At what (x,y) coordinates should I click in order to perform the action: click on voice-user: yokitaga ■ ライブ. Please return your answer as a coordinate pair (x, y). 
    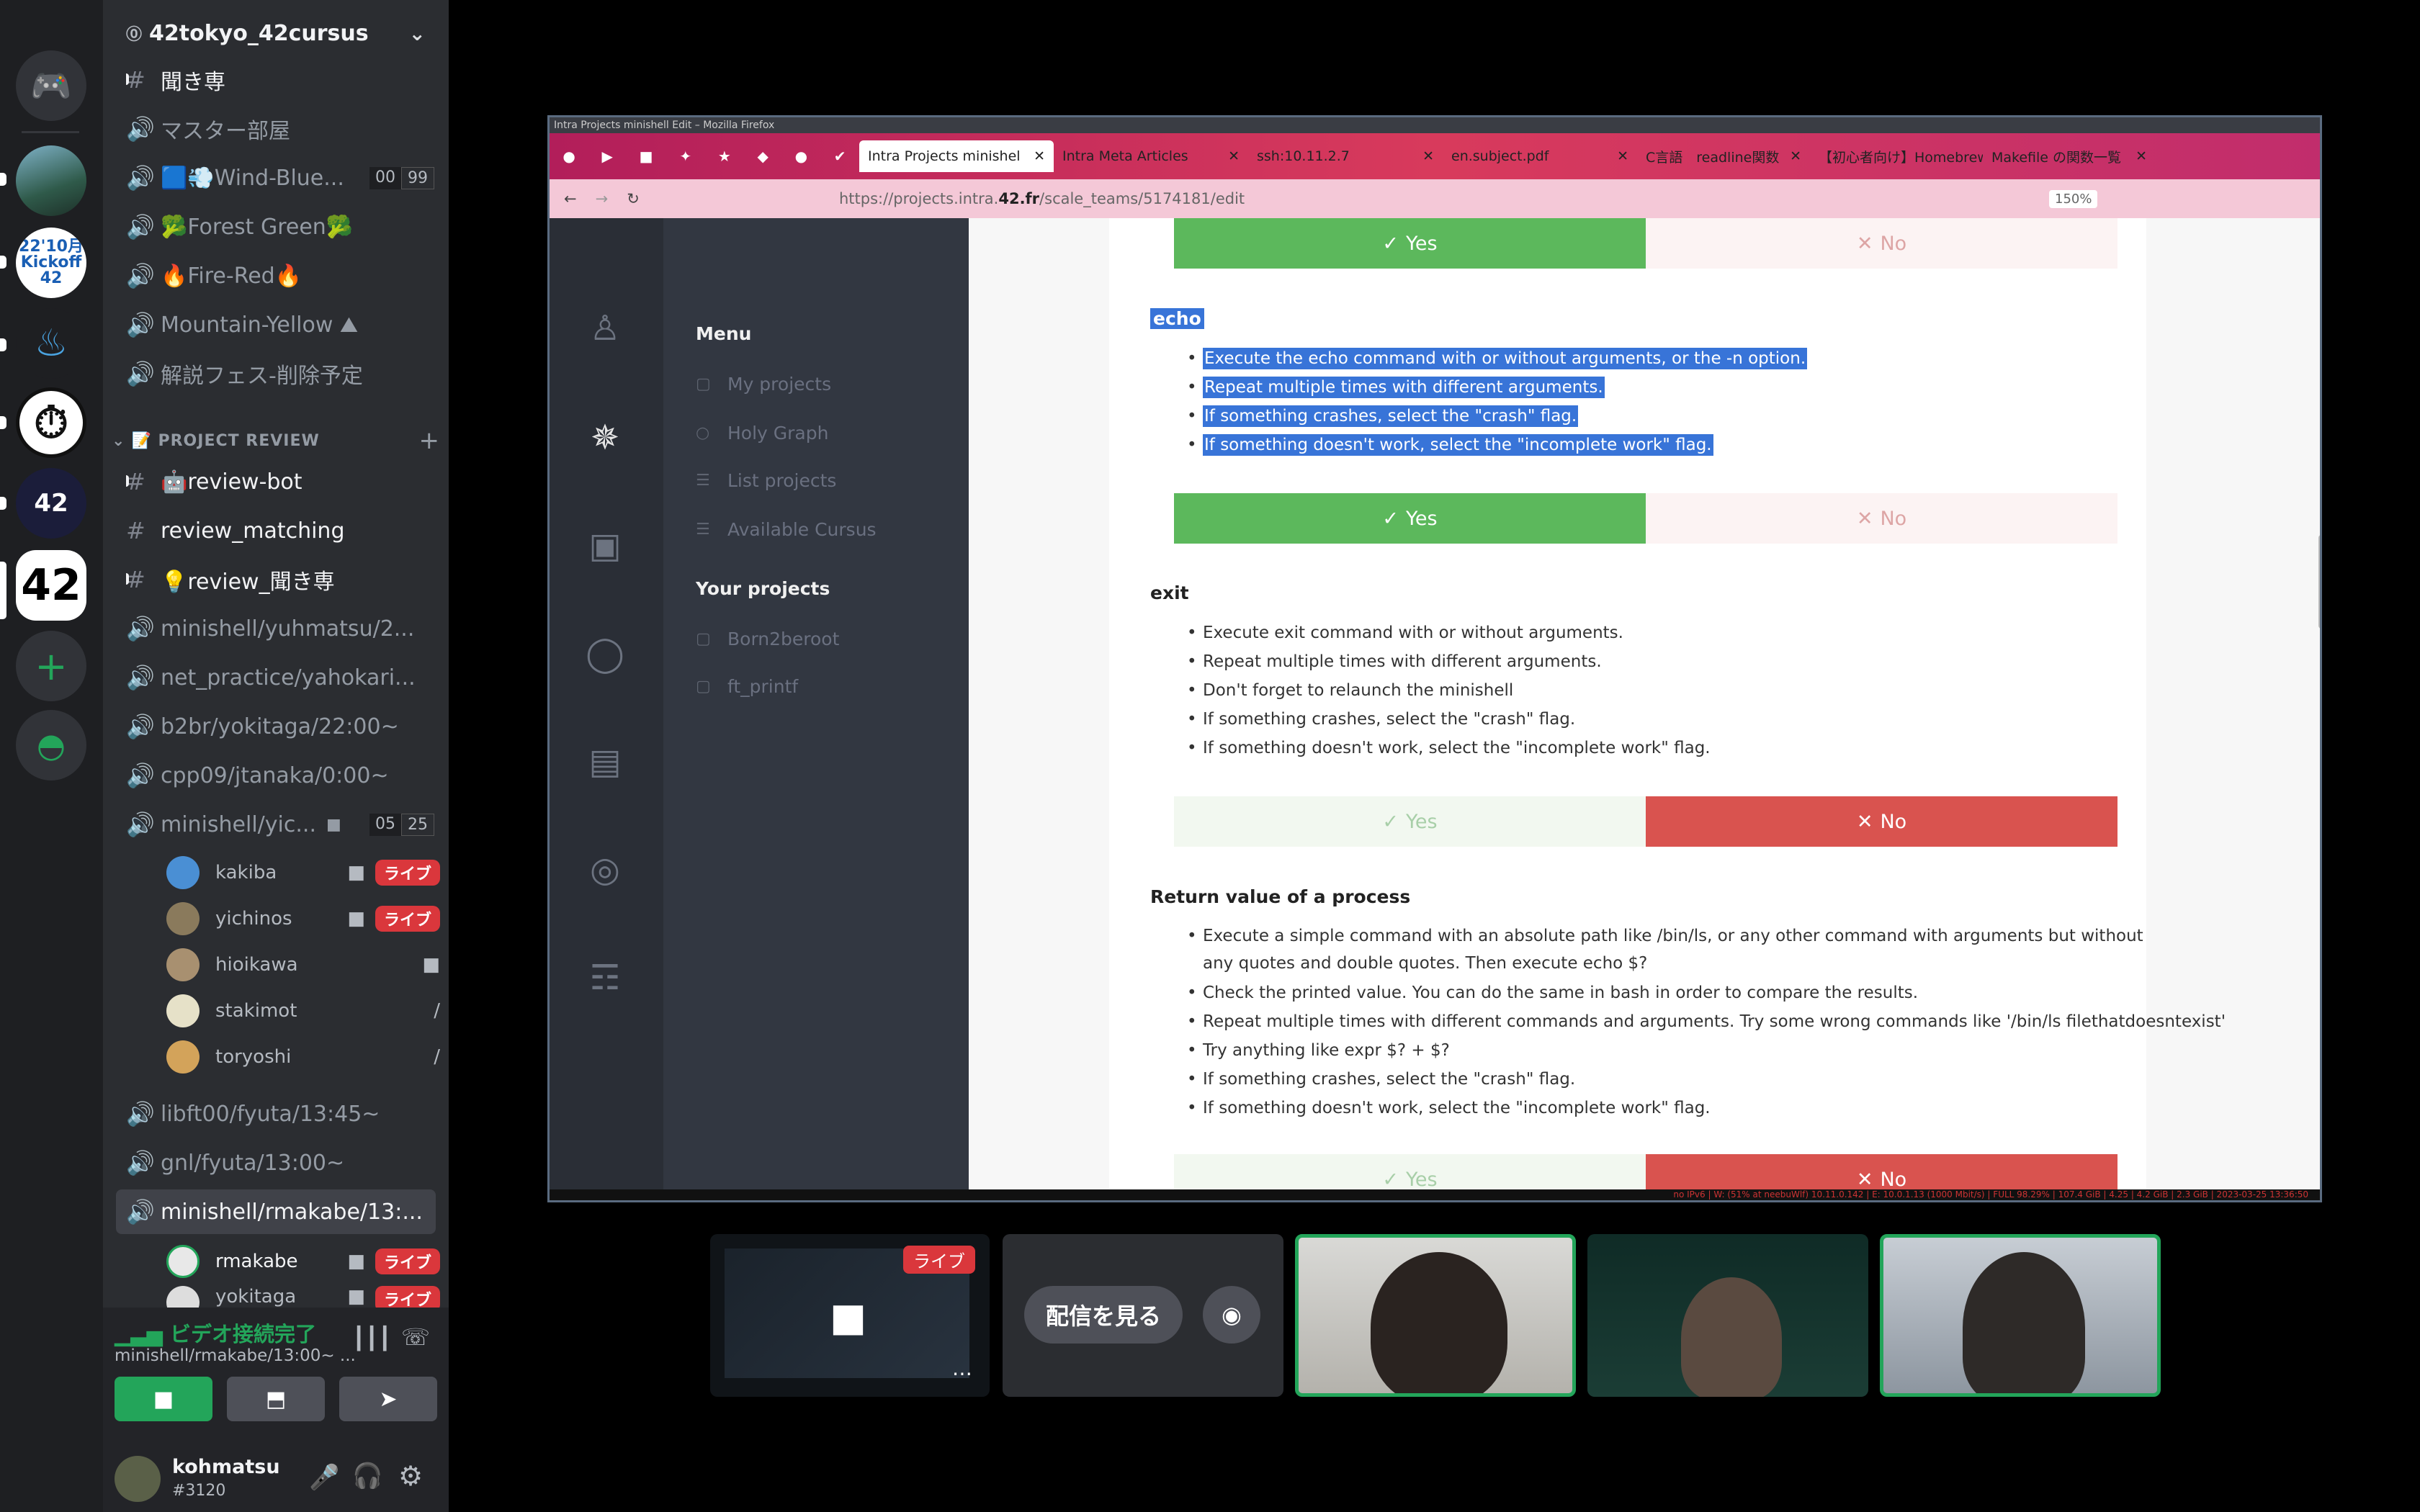
    Looking at the image, I should click on (303, 1297).